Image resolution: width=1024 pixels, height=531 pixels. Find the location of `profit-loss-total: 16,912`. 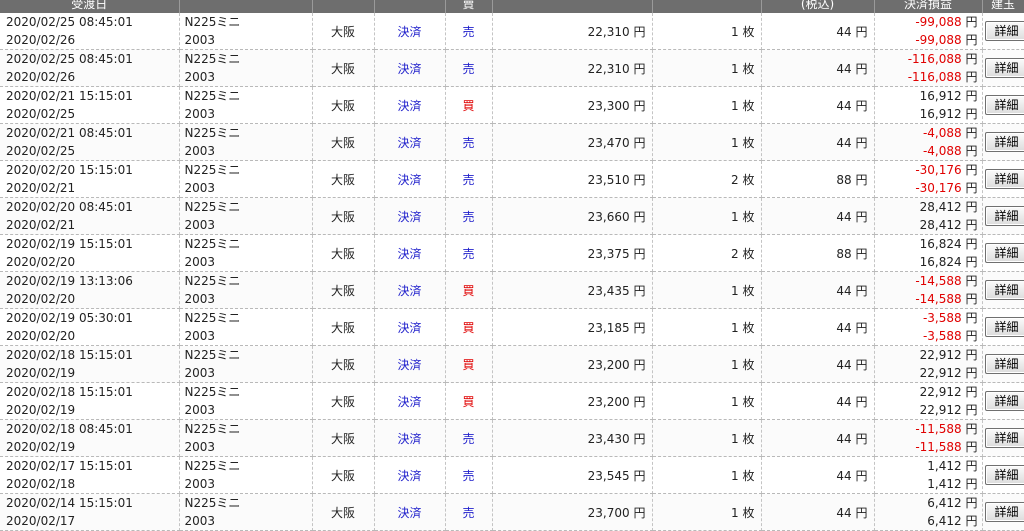

profit-loss-total: 16,912 is located at coordinates (941, 114).